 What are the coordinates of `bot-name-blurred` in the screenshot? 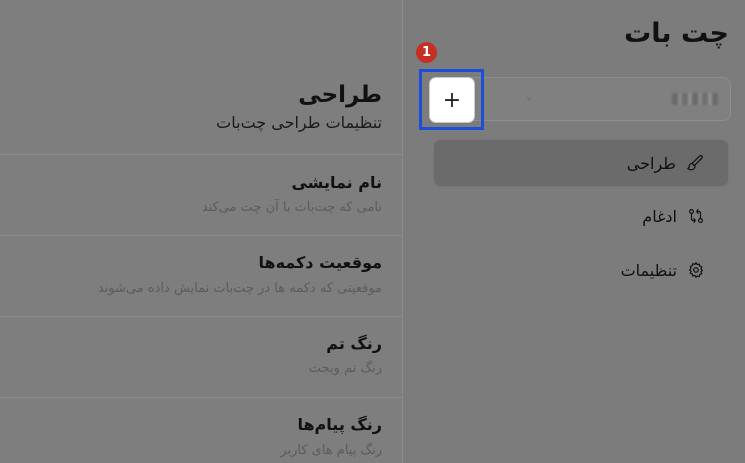 It's located at (695, 99).